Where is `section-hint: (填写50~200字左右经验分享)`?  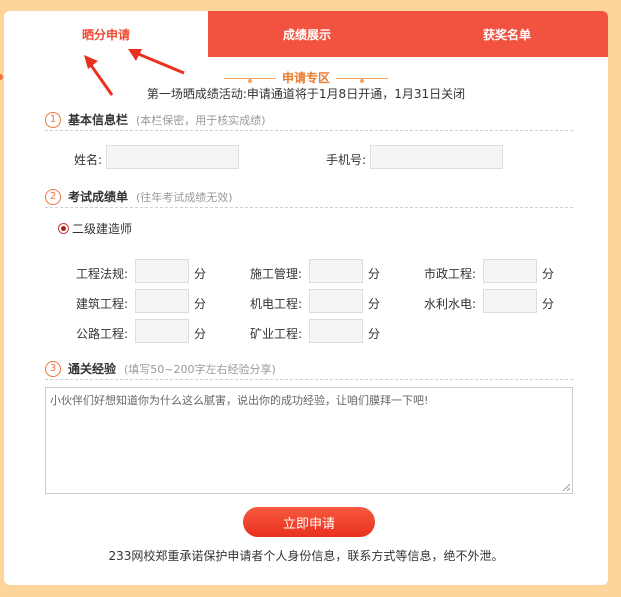
section-hint: (填写50~200字左右经验分享) is located at coordinates (200, 369).